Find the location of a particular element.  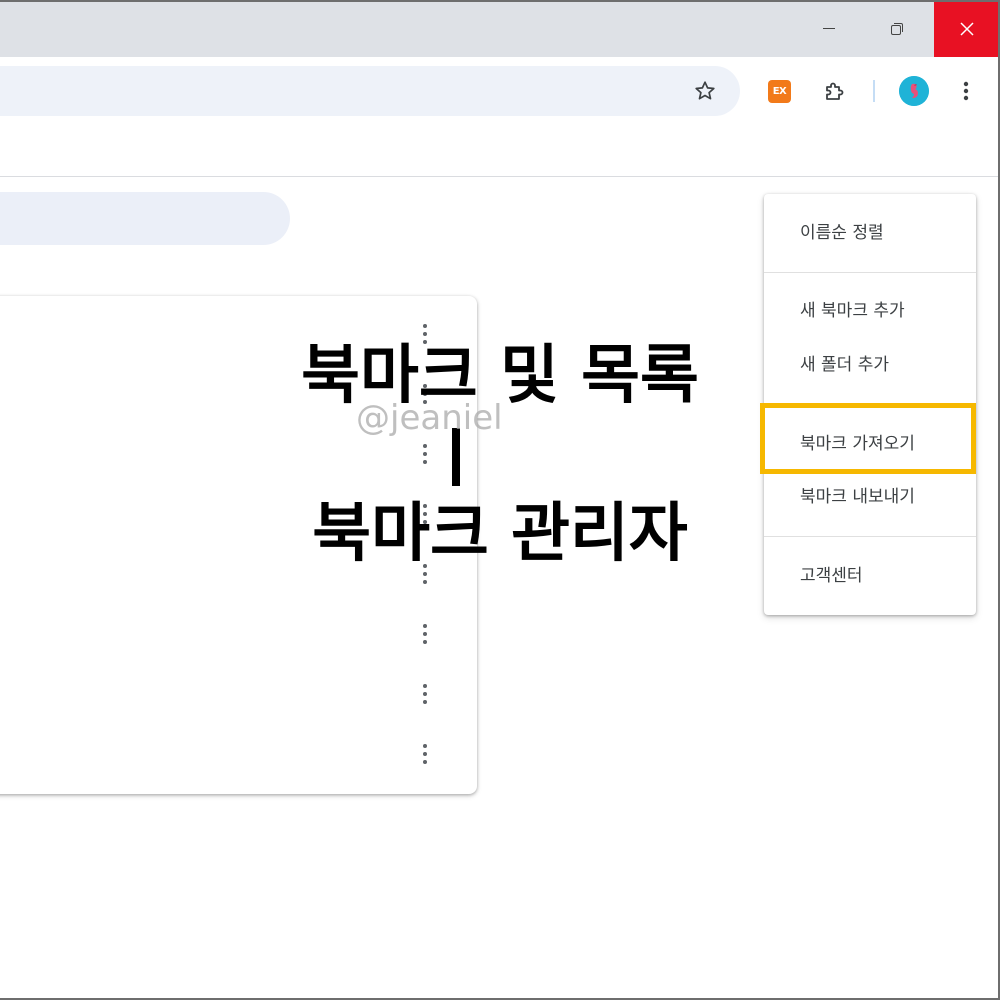

kebab-menu-icon is located at coordinates (966, 91).